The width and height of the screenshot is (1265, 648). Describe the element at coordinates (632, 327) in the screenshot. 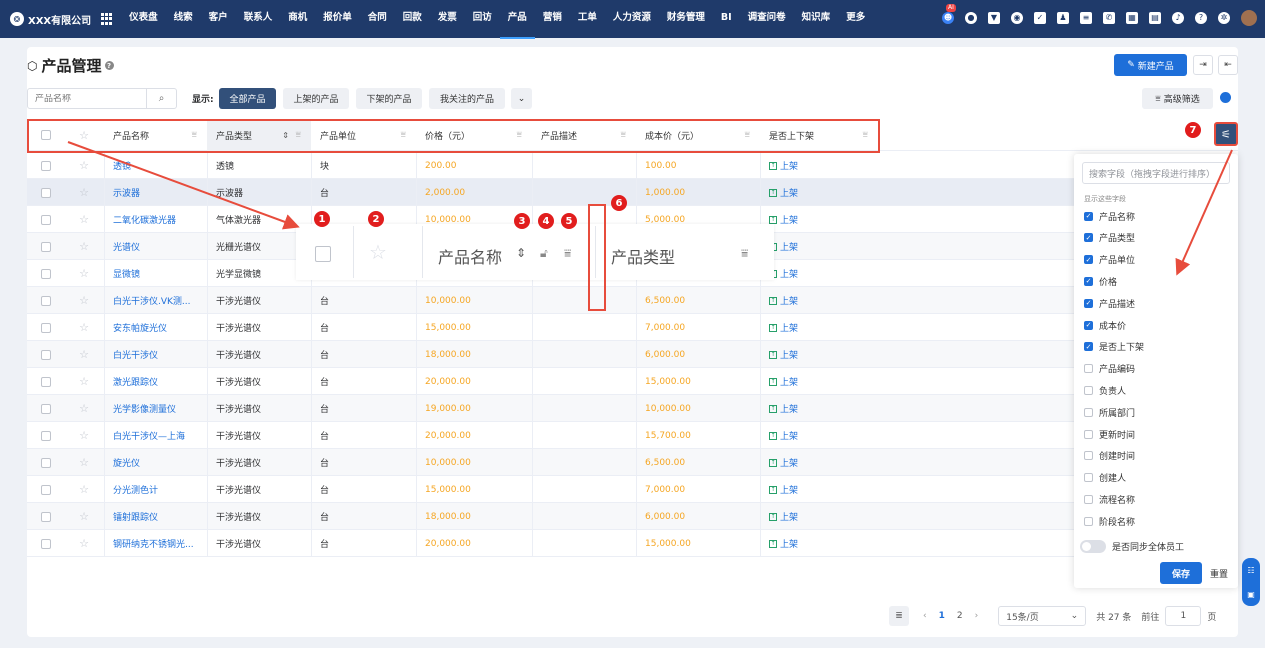

I see `table-row: ☆ 安东帕旋光仪 干涉光谱仪 台 15,000.00 7,000.00 ↑ 上架` at that location.